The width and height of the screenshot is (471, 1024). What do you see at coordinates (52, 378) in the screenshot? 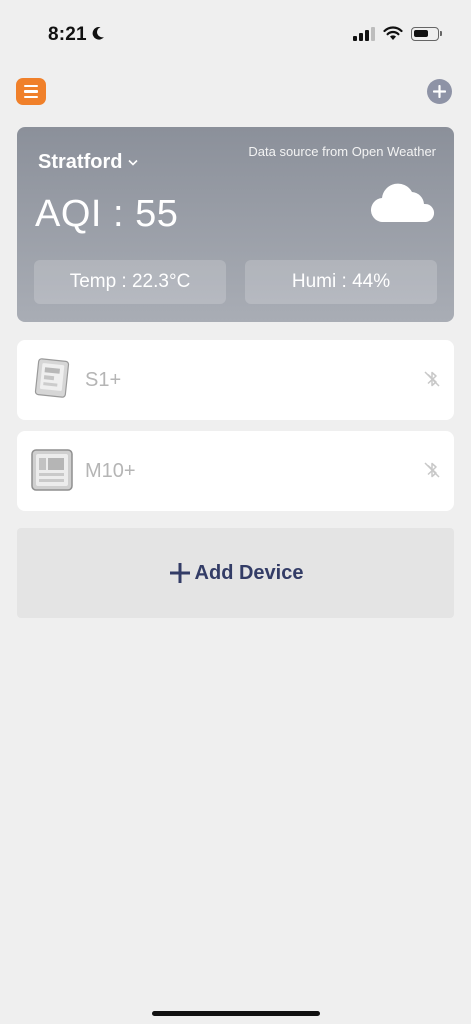
I see `s1-plus-device-icon` at bounding box center [52, 378].